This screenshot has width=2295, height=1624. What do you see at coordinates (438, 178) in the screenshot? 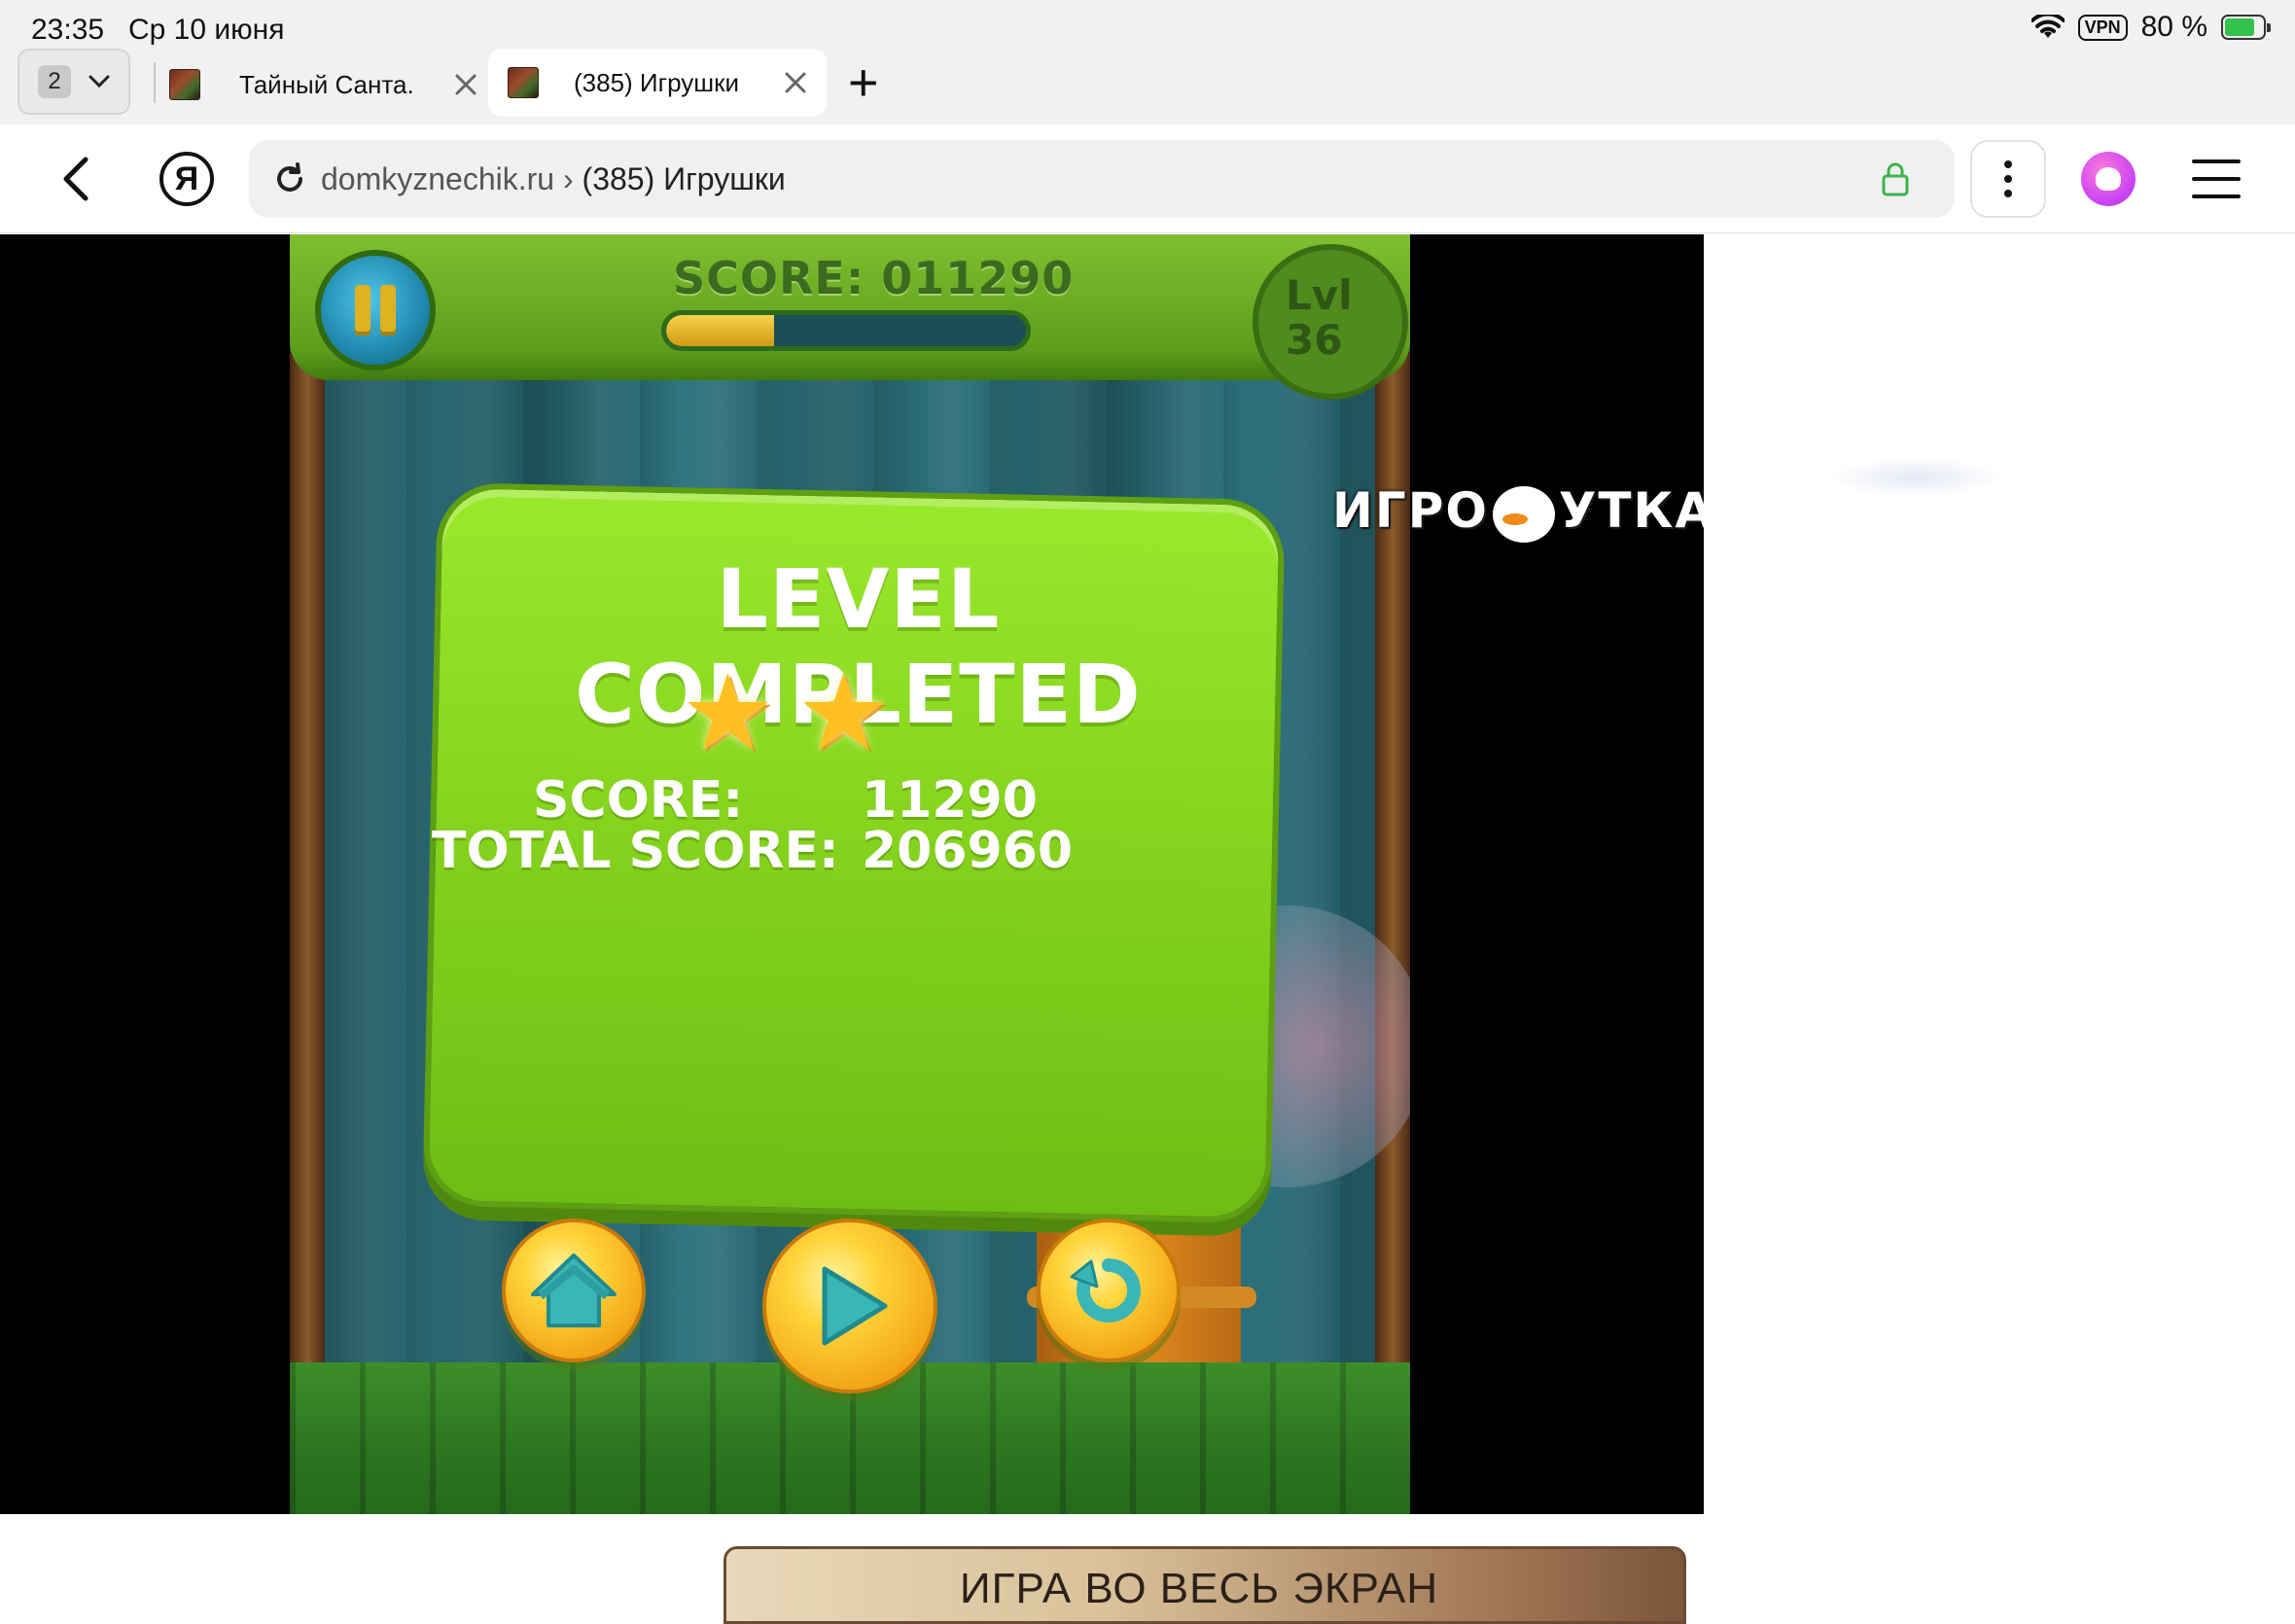
I see `url-domain: domkyznechik.ru` at bounding box center [438, 178].